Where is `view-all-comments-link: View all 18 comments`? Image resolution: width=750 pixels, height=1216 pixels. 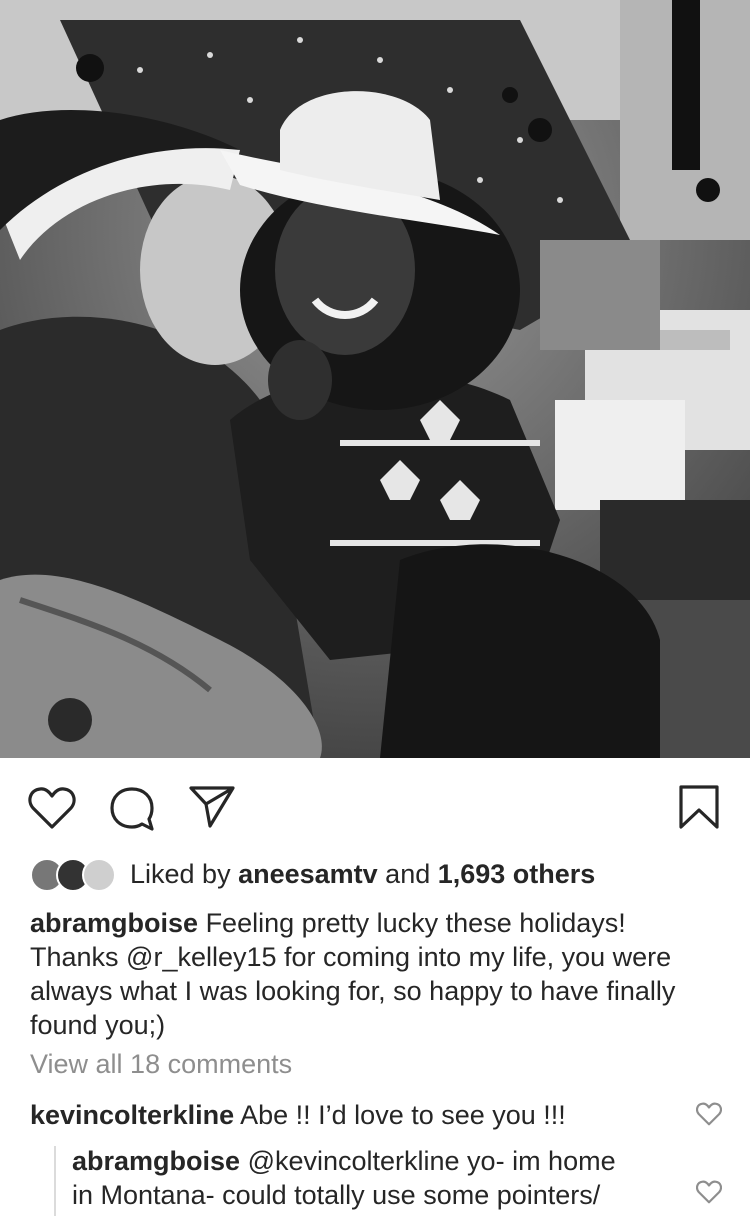
view-all-comments-link: View all 18 comments is located at coordinates (161, 1064).